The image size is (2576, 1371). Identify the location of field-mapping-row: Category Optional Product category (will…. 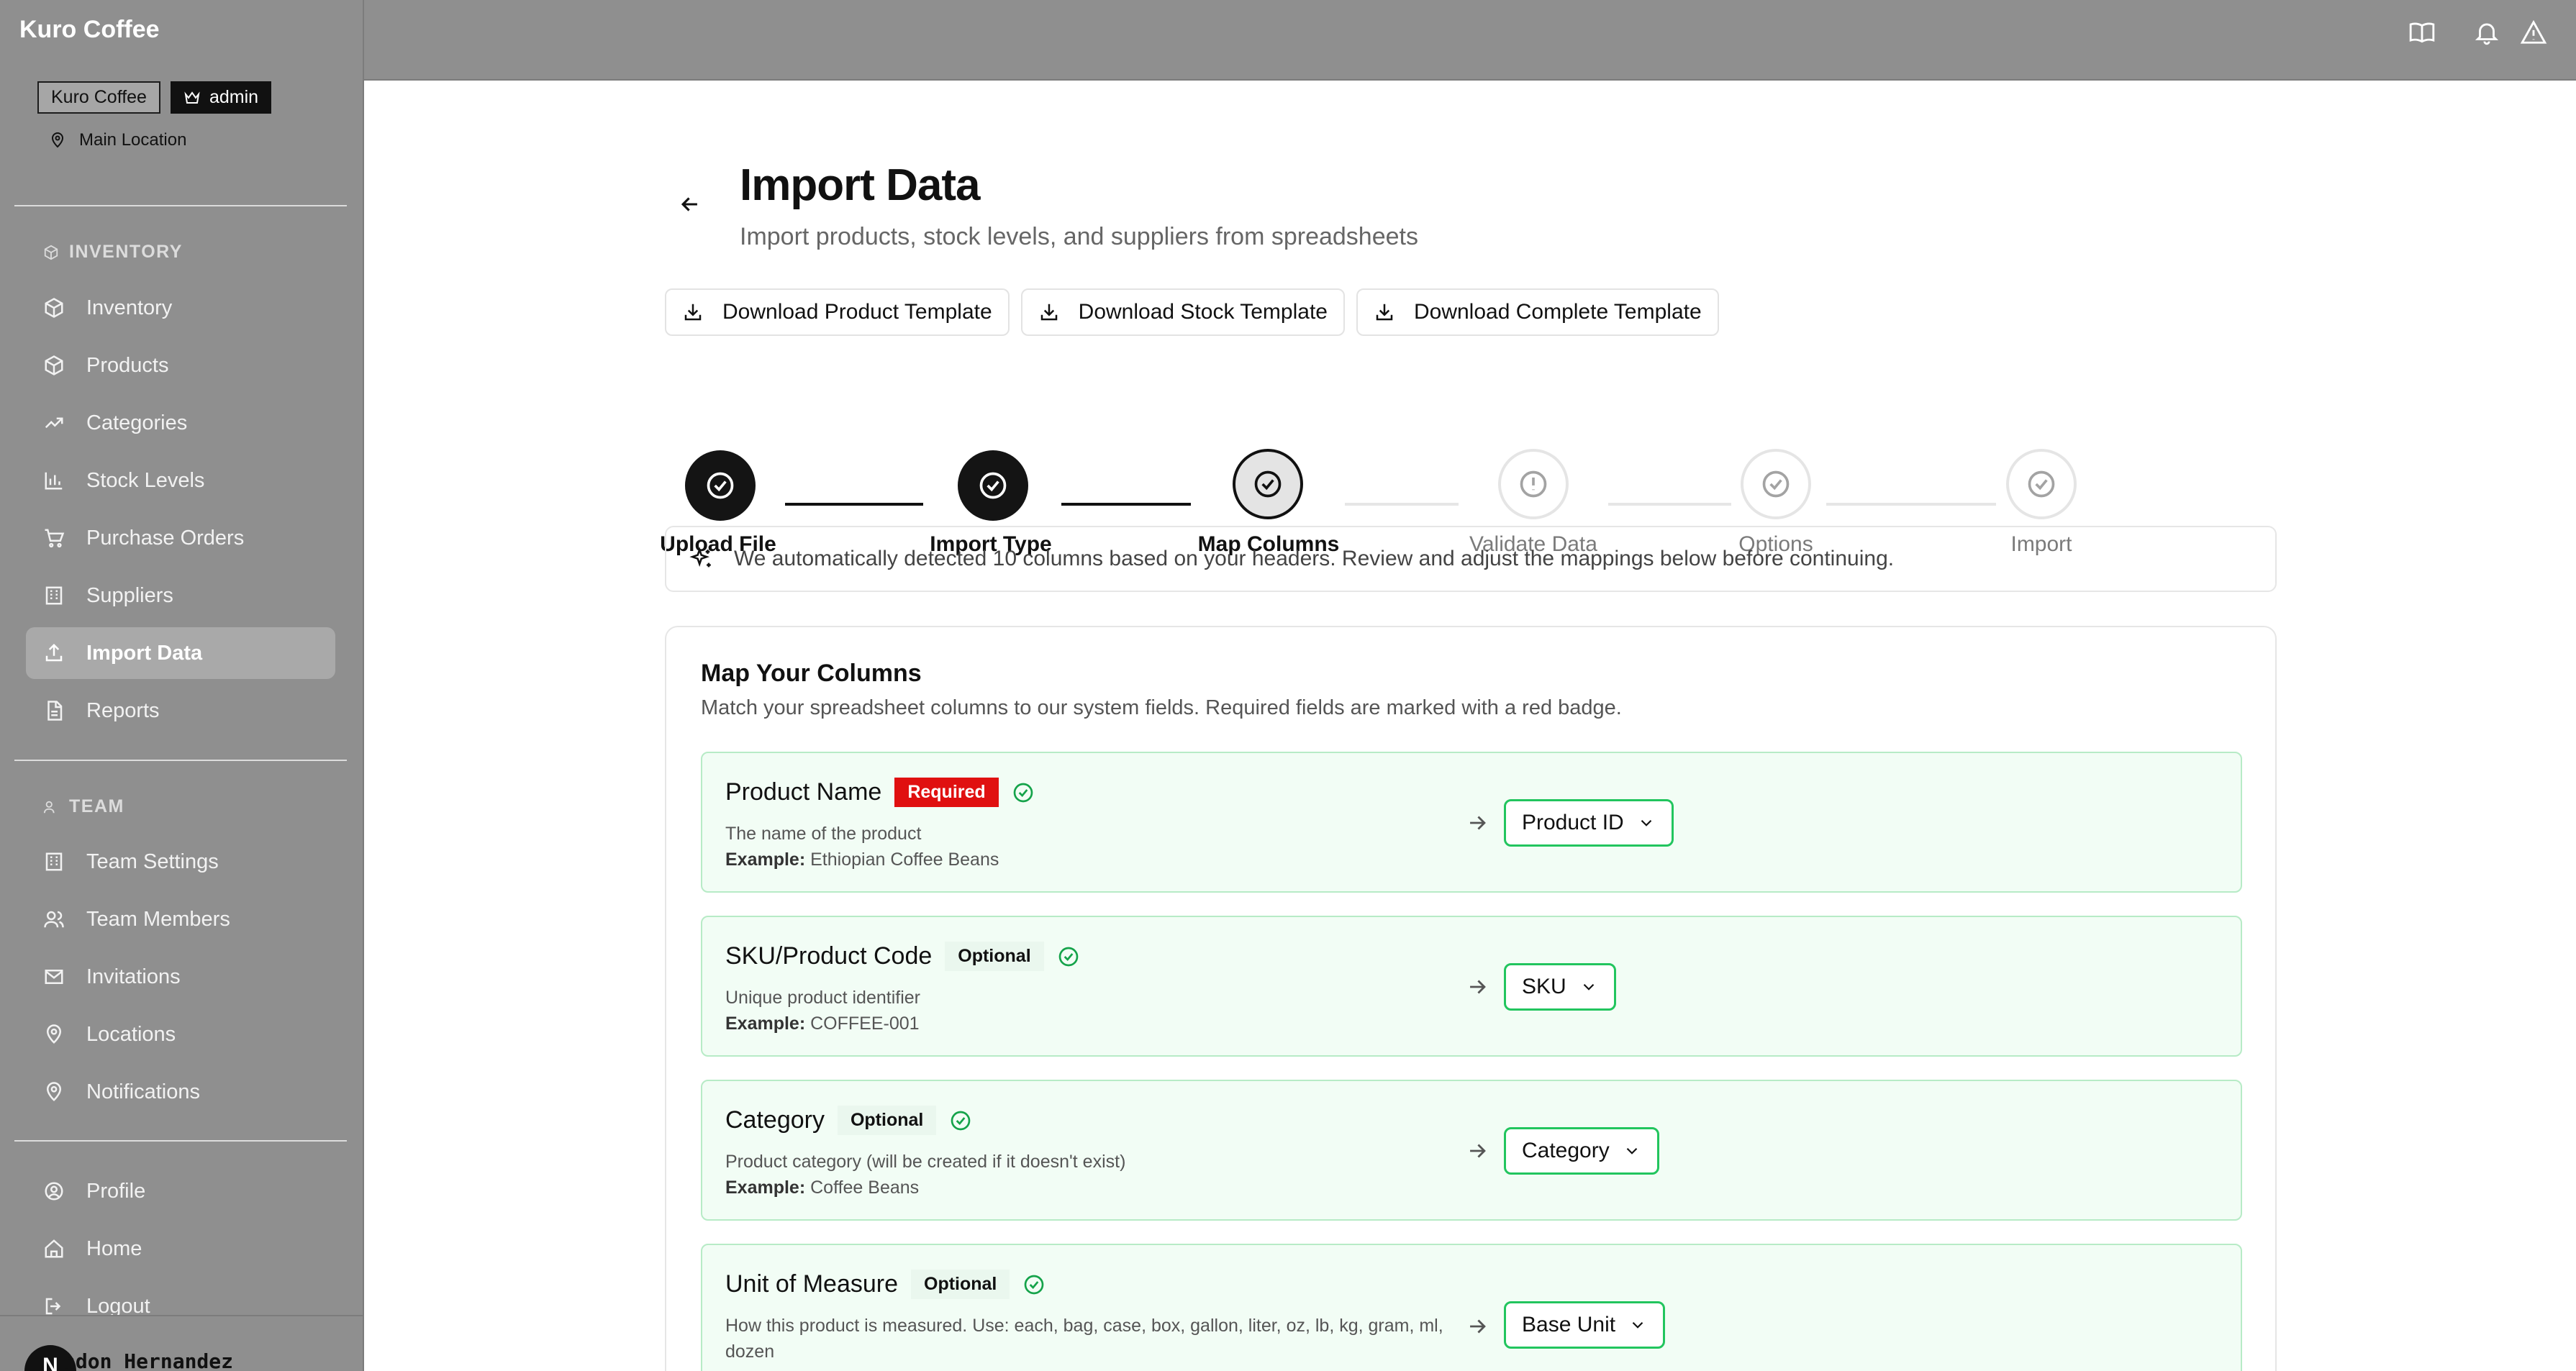
(1471, 1150).